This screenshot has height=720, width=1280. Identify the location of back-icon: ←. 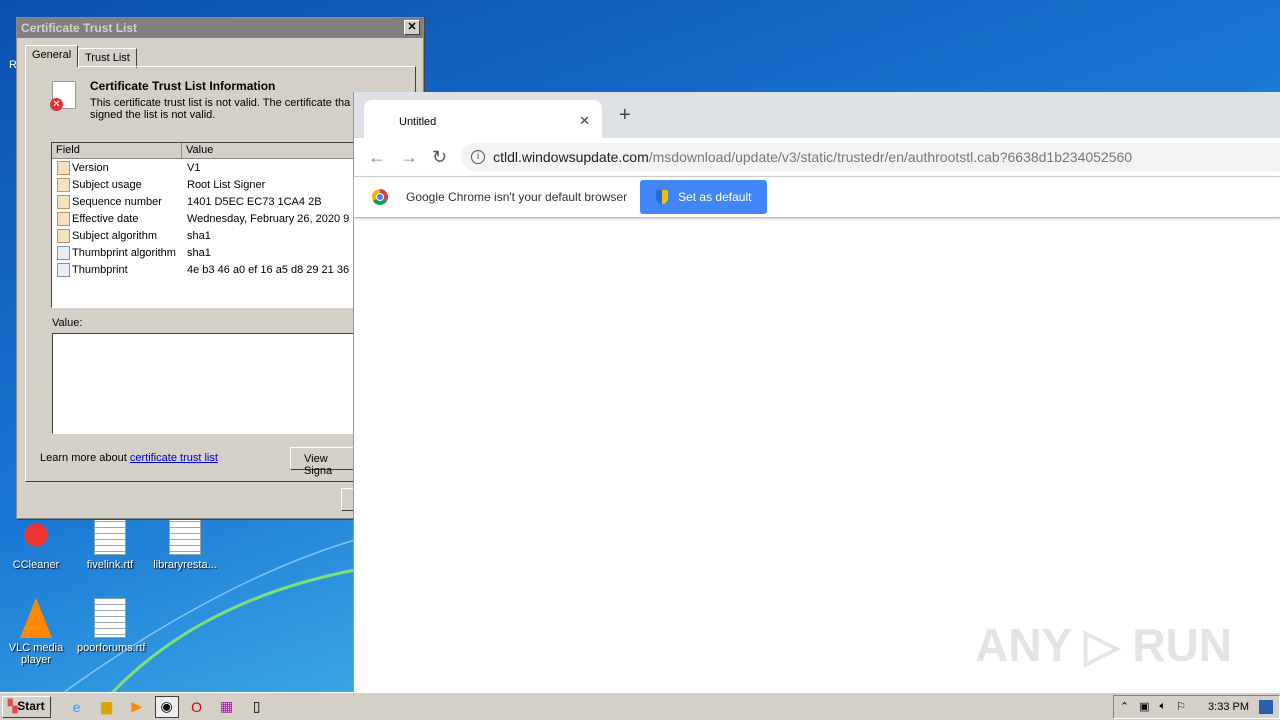
(377, 157).